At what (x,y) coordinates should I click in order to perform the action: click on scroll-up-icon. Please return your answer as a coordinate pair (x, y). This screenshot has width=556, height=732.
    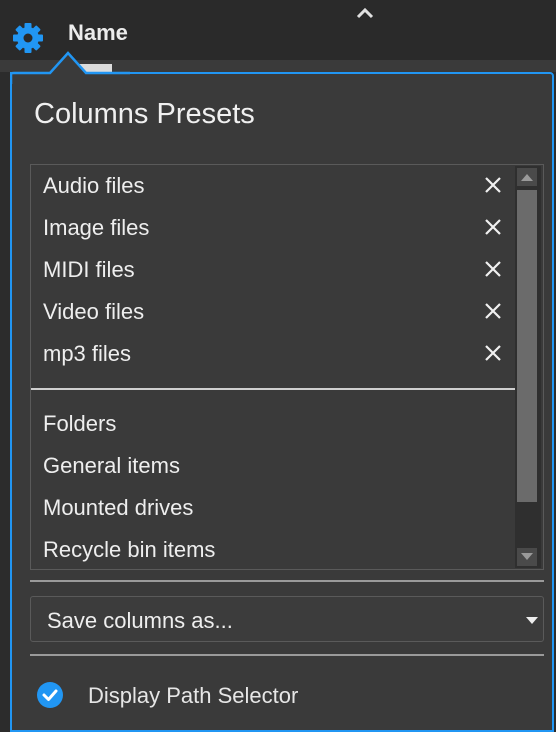
    Looking at the image, I should click on (527, 177).